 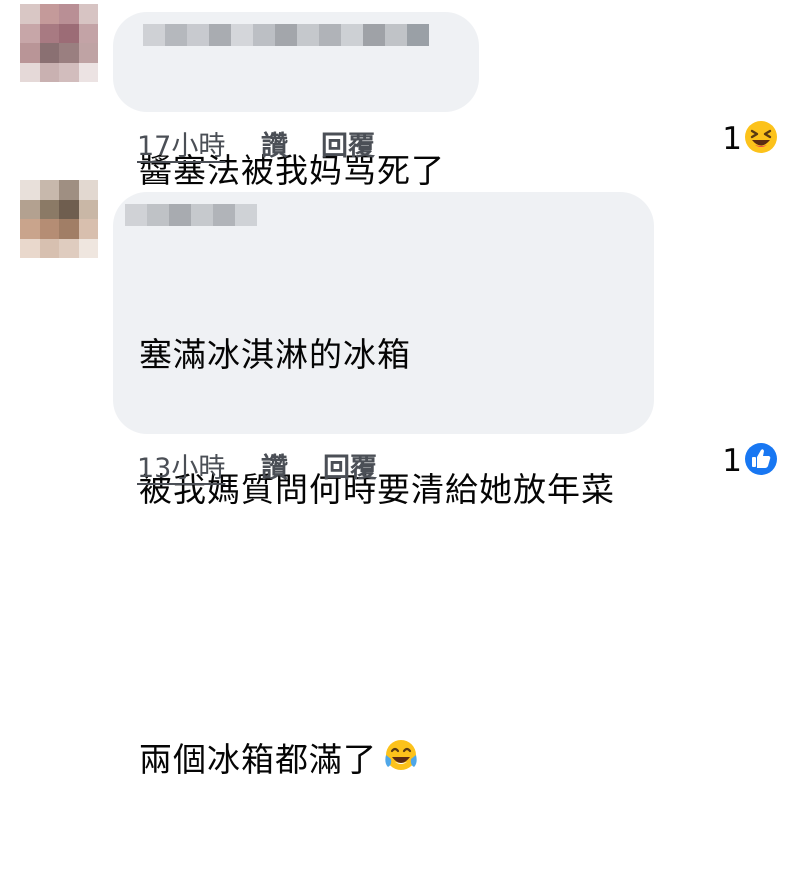 What do you see at coordinates (761, 461) in the screenshot?
I see `like-thumb-icon` at bounding box center [761, 461].